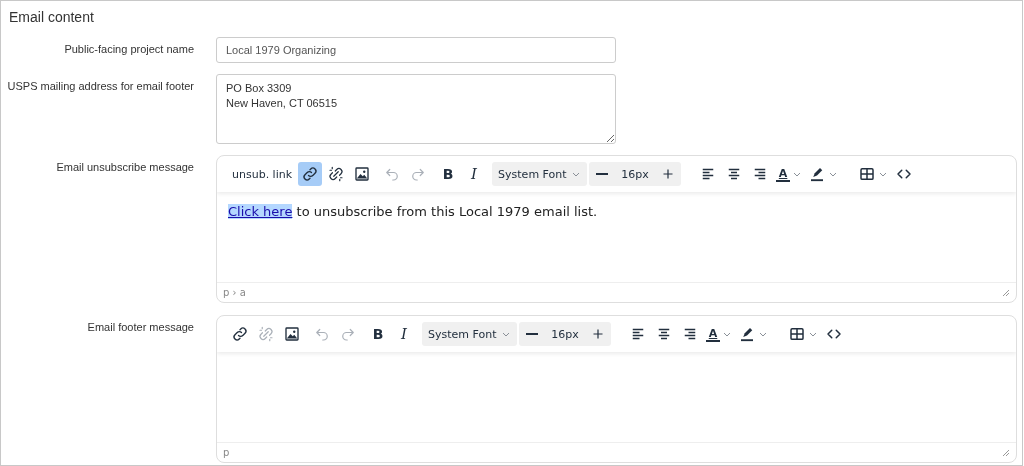 Image resolution: width=1024 pixels, height=466 pixels. What do you see at coordinates (416, 109) in the screenshot?
I see `text-area: PO Box 3309 New Haven, CT 06515` at bounding box center [416, 109].